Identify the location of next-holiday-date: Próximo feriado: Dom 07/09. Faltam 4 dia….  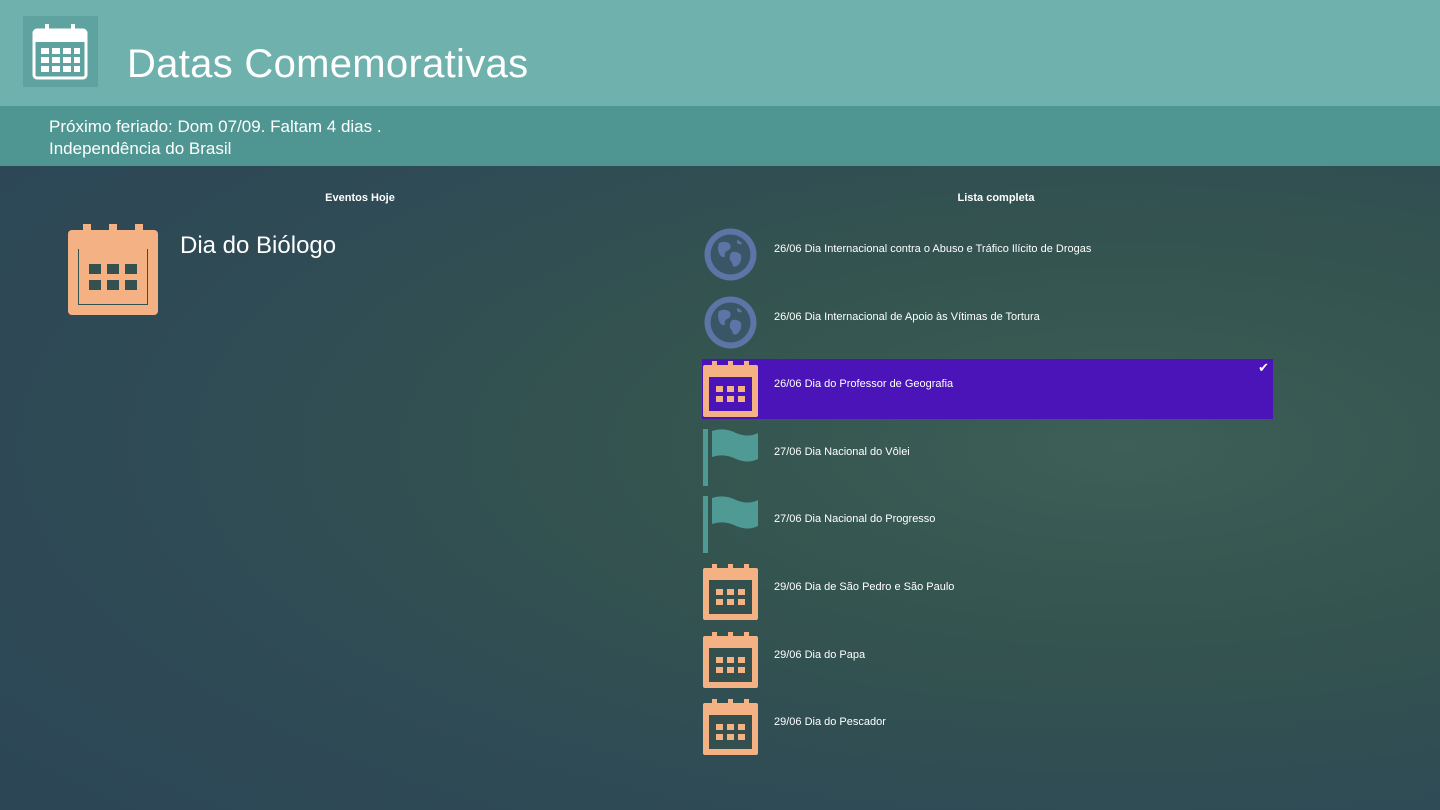
(215, 126).